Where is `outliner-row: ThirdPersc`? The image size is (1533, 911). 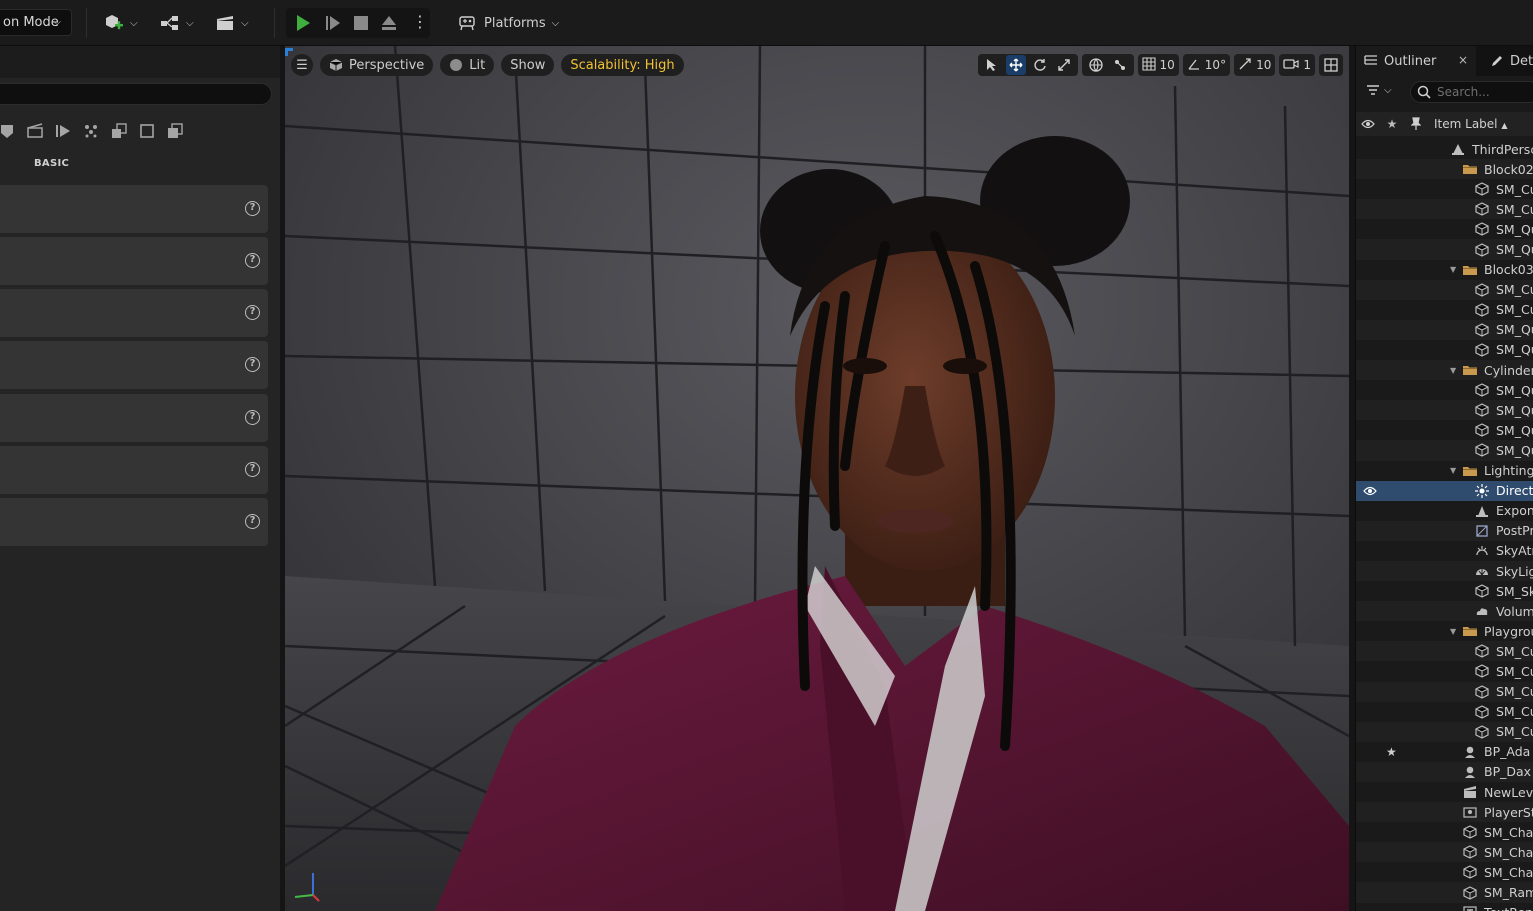 outliner-row: ThirdPersc is located at coordinates (1444, 149).